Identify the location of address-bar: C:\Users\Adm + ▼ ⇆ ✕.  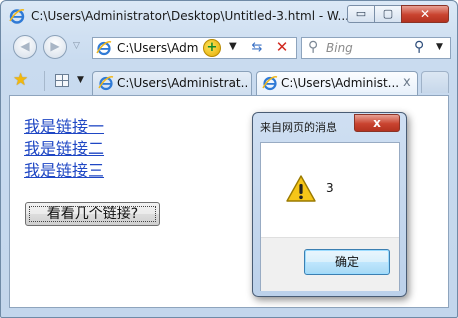
(194, 48).